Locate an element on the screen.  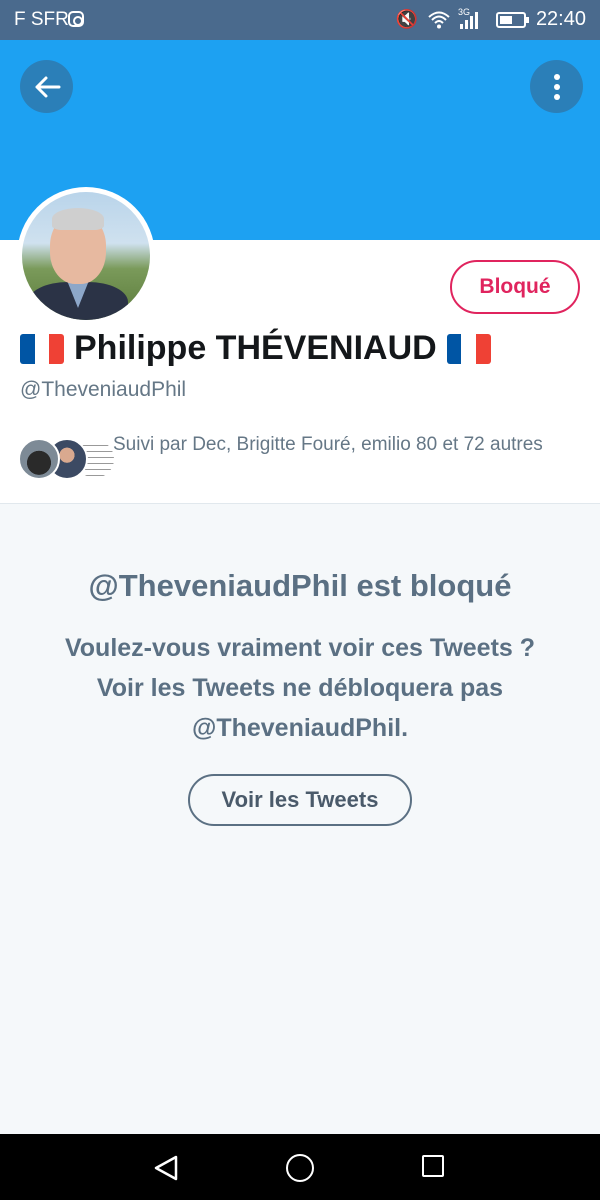
mute-icon: 🔇 is located at coordinates (406, 19).